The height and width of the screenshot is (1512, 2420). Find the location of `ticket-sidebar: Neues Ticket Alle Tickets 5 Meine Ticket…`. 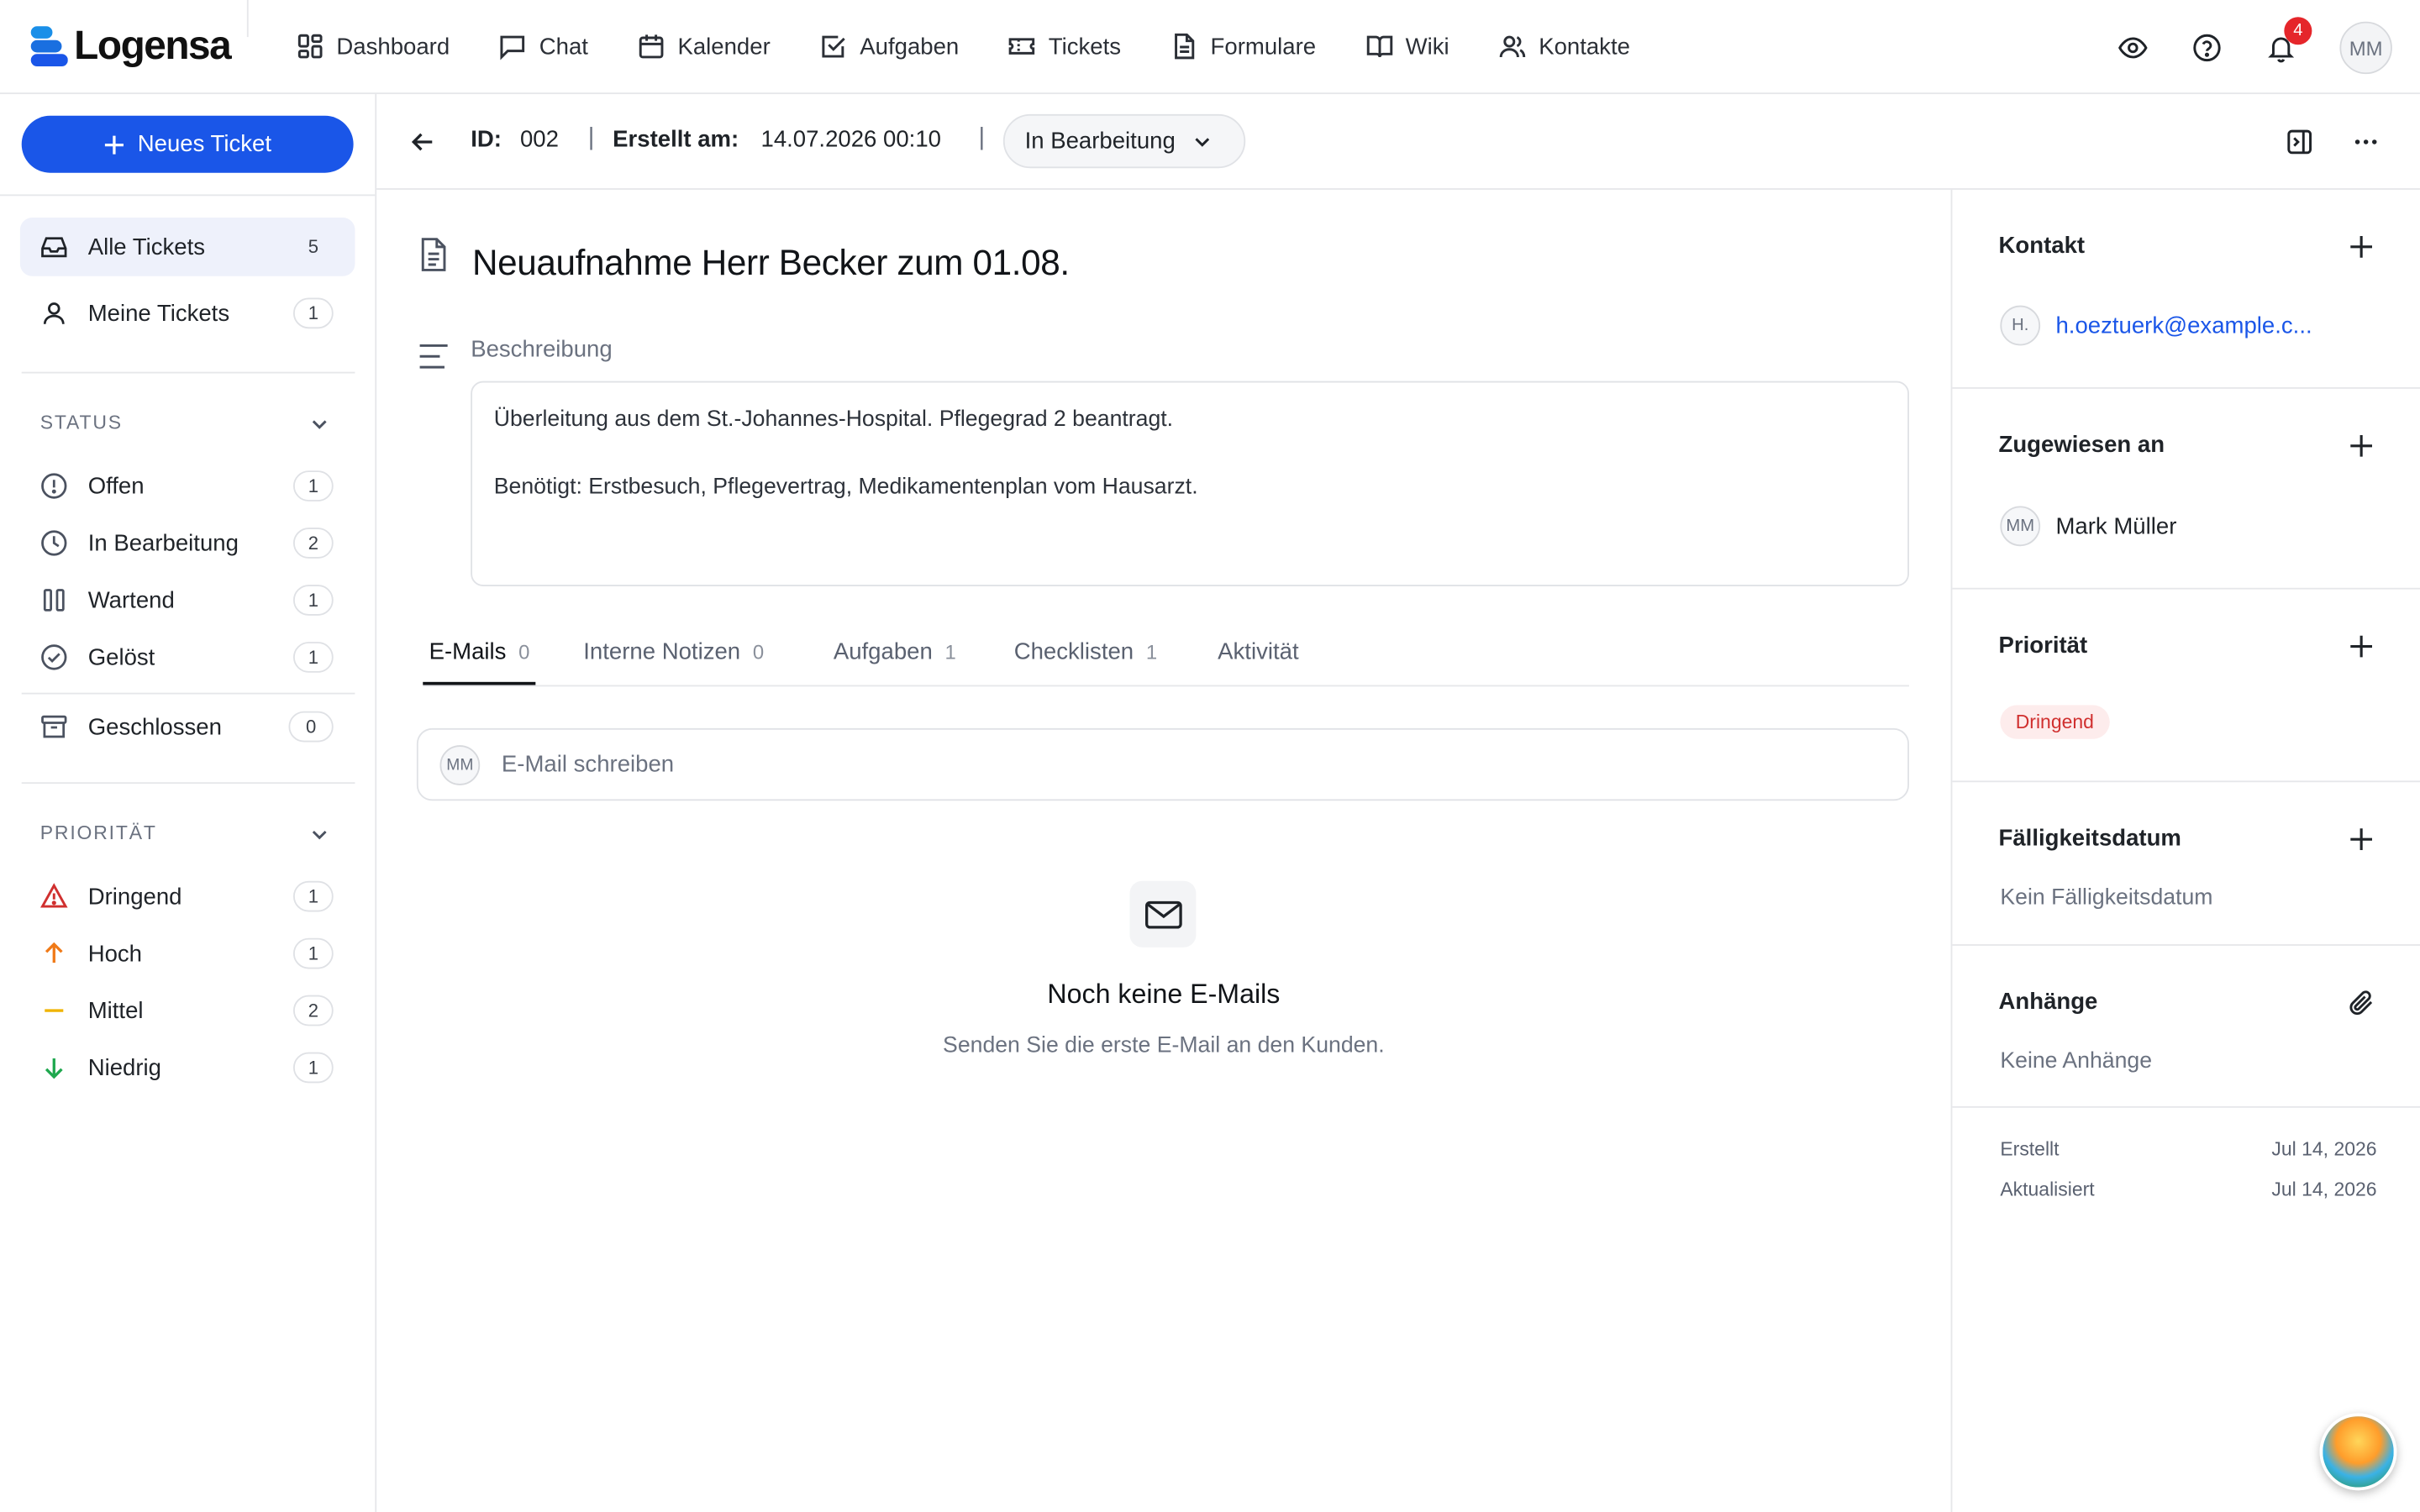

ticket-sidebar: Neues Ticket Alle Tickets 5 Meine Ticket… is located at coordinates (188, 803).